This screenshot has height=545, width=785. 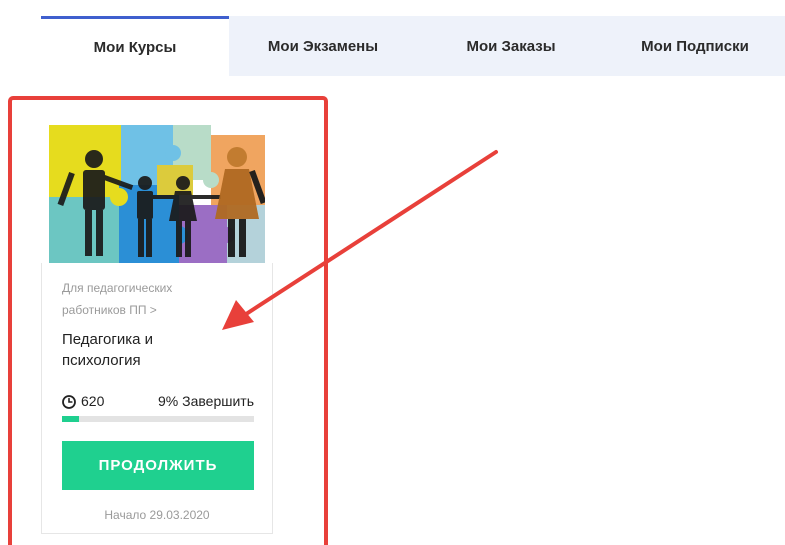 I want to click on tab-my-courses: Мои Курсы, so click(x=135, y=46).